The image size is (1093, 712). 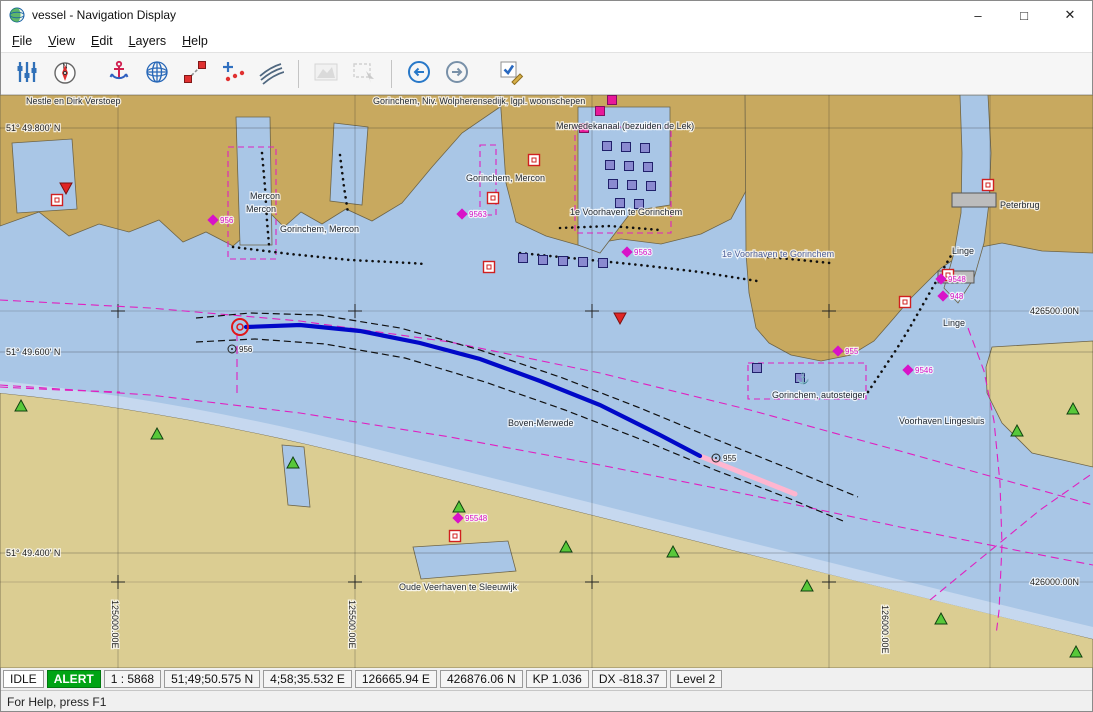 I want to click on status-field: DX -818.37, so click(x=629, y=679).